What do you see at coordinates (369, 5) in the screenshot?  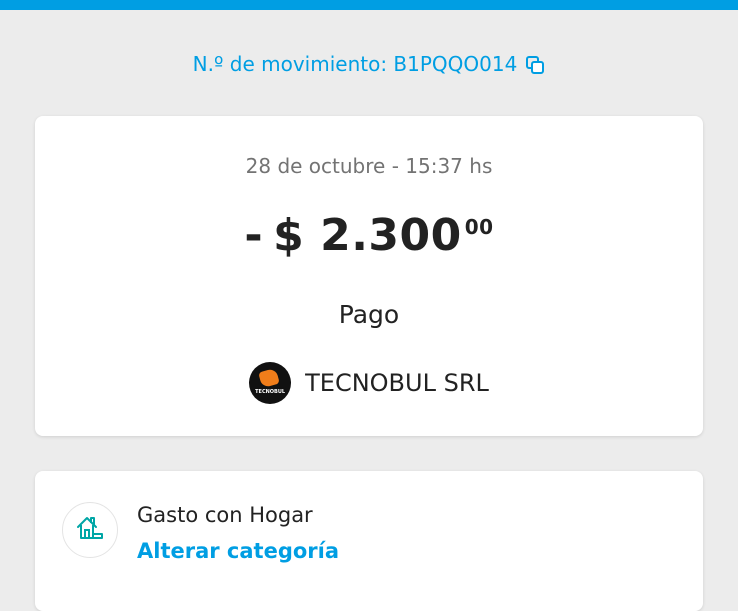 I see `top-accent-bar` at bounding box center [369, 5].